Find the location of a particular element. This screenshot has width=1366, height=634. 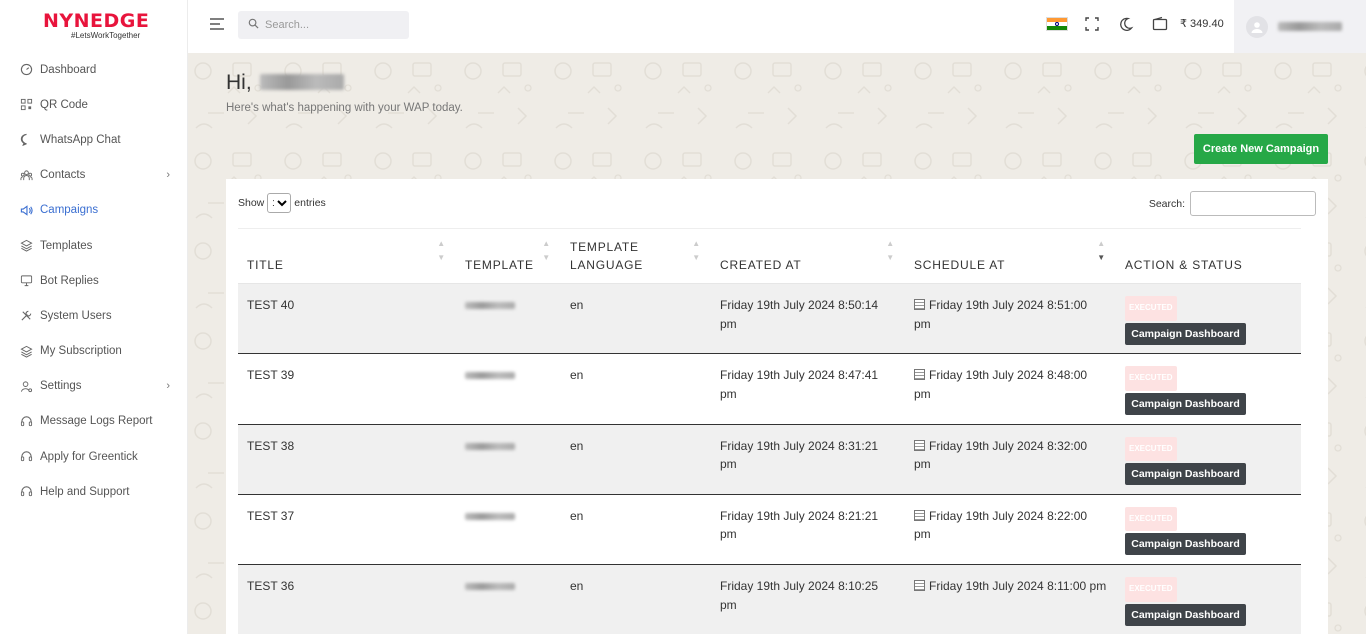

chat-bubble-icon is located at coordinates (26, 140).